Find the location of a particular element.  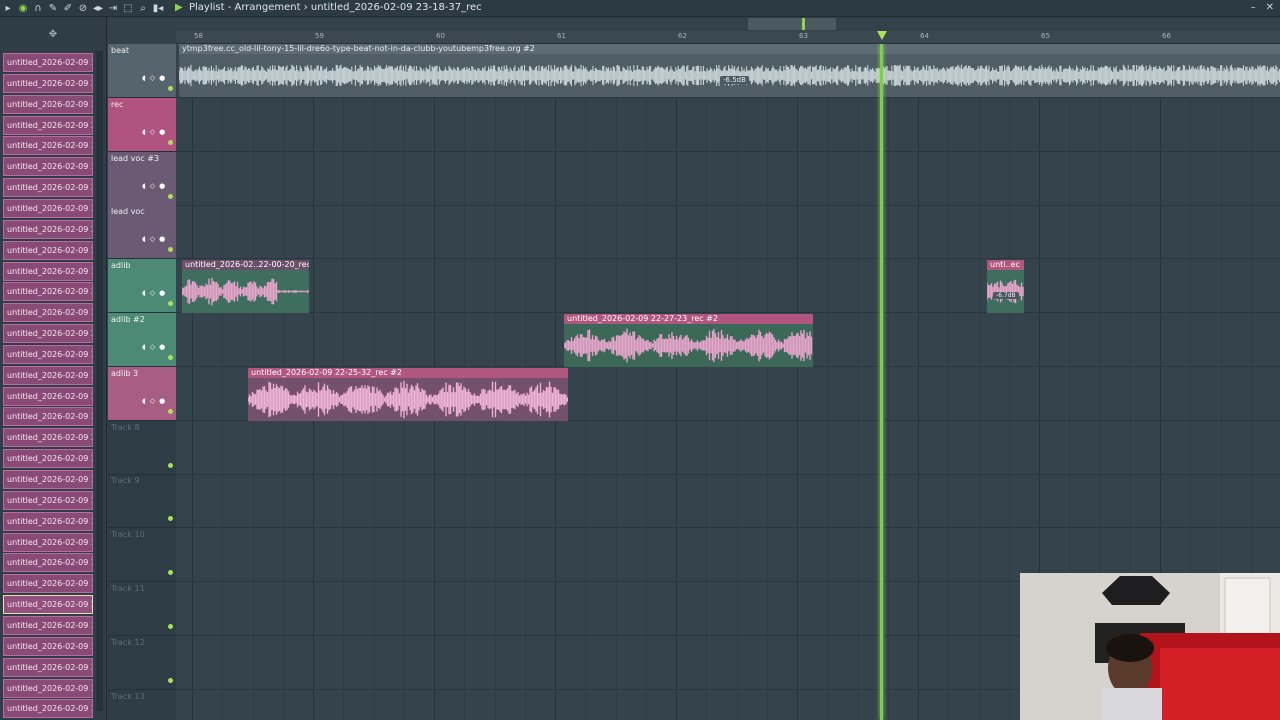

track-header: adlib 3 ◖ ◇ ● is located at coordinates (142, 393).